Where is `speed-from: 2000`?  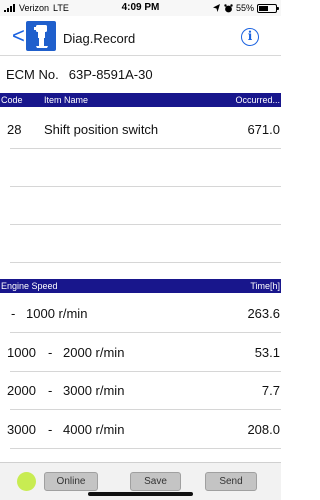 speed-from: 2000 is located at coordinates (21, 390).